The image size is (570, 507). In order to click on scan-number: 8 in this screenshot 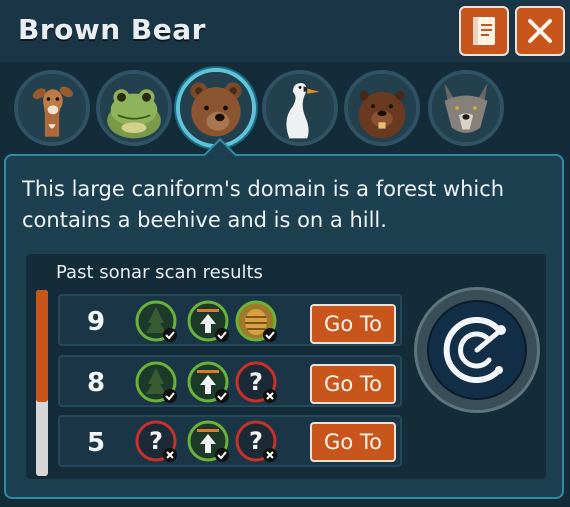, I will do `click(96, 383)`.